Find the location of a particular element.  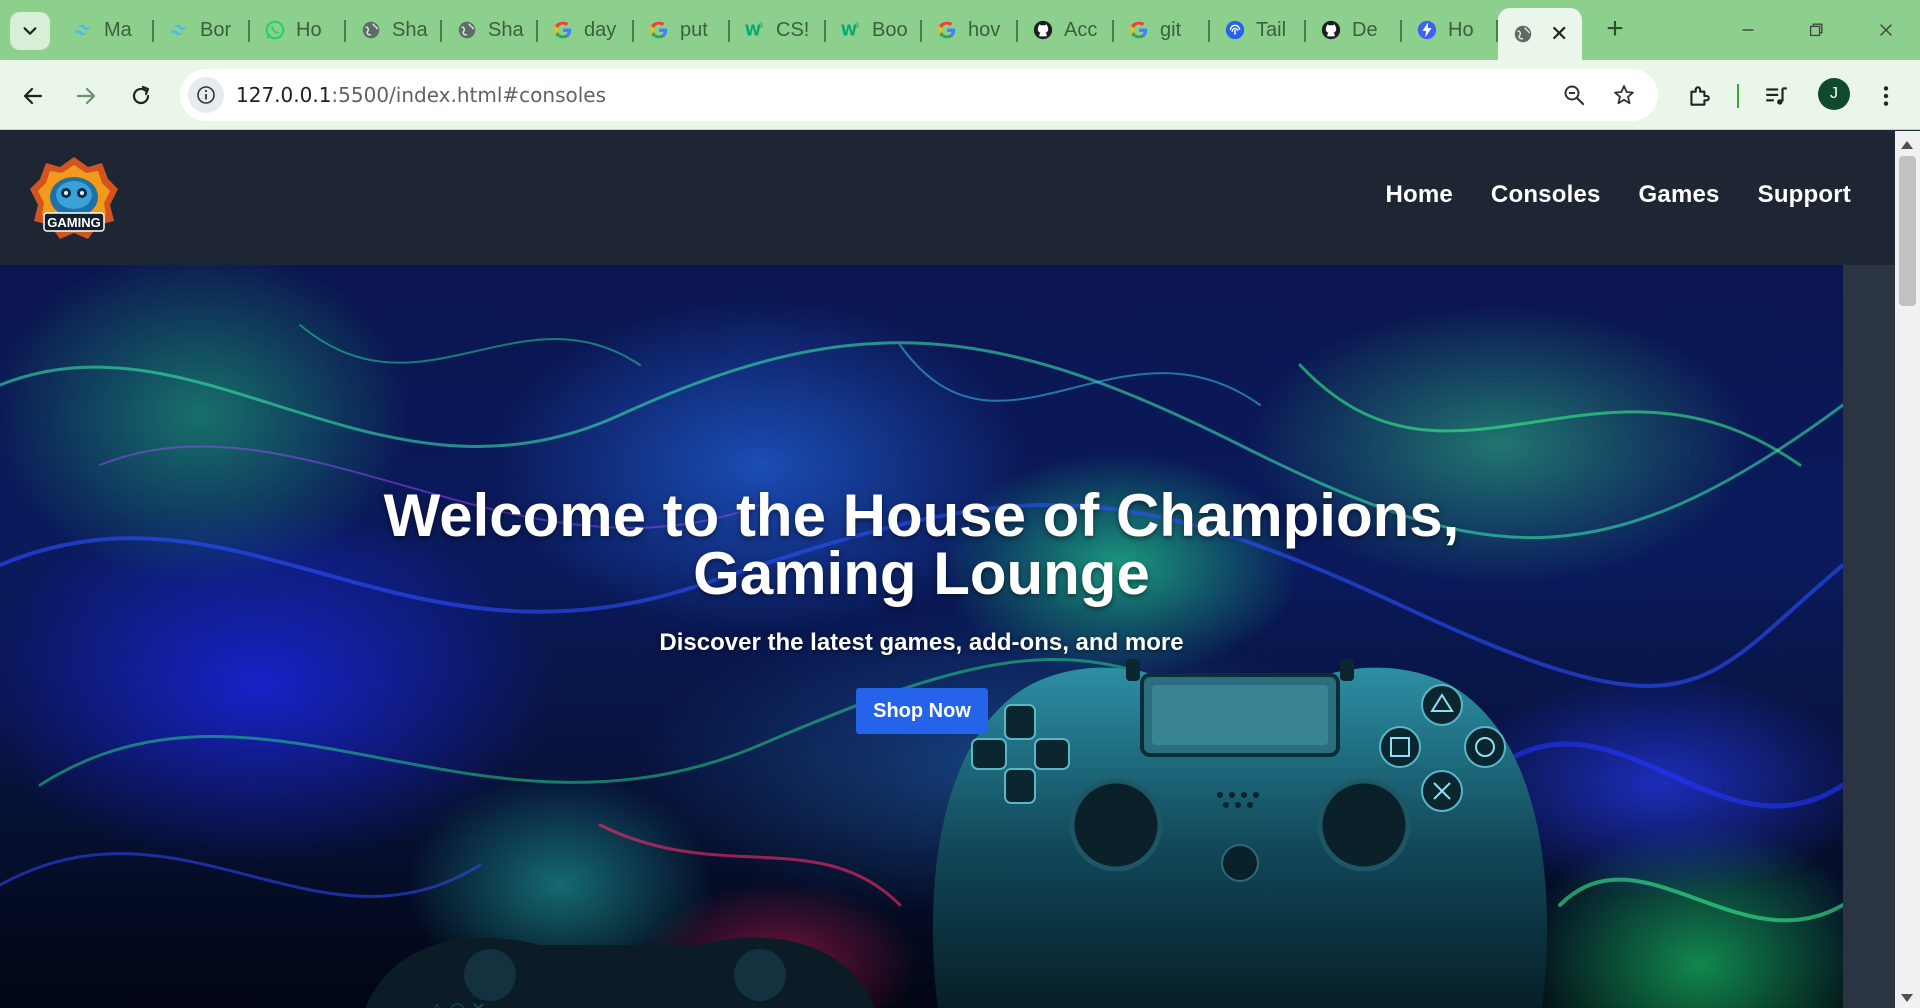

arrow-left-icon is located at coordinates (33, 96).